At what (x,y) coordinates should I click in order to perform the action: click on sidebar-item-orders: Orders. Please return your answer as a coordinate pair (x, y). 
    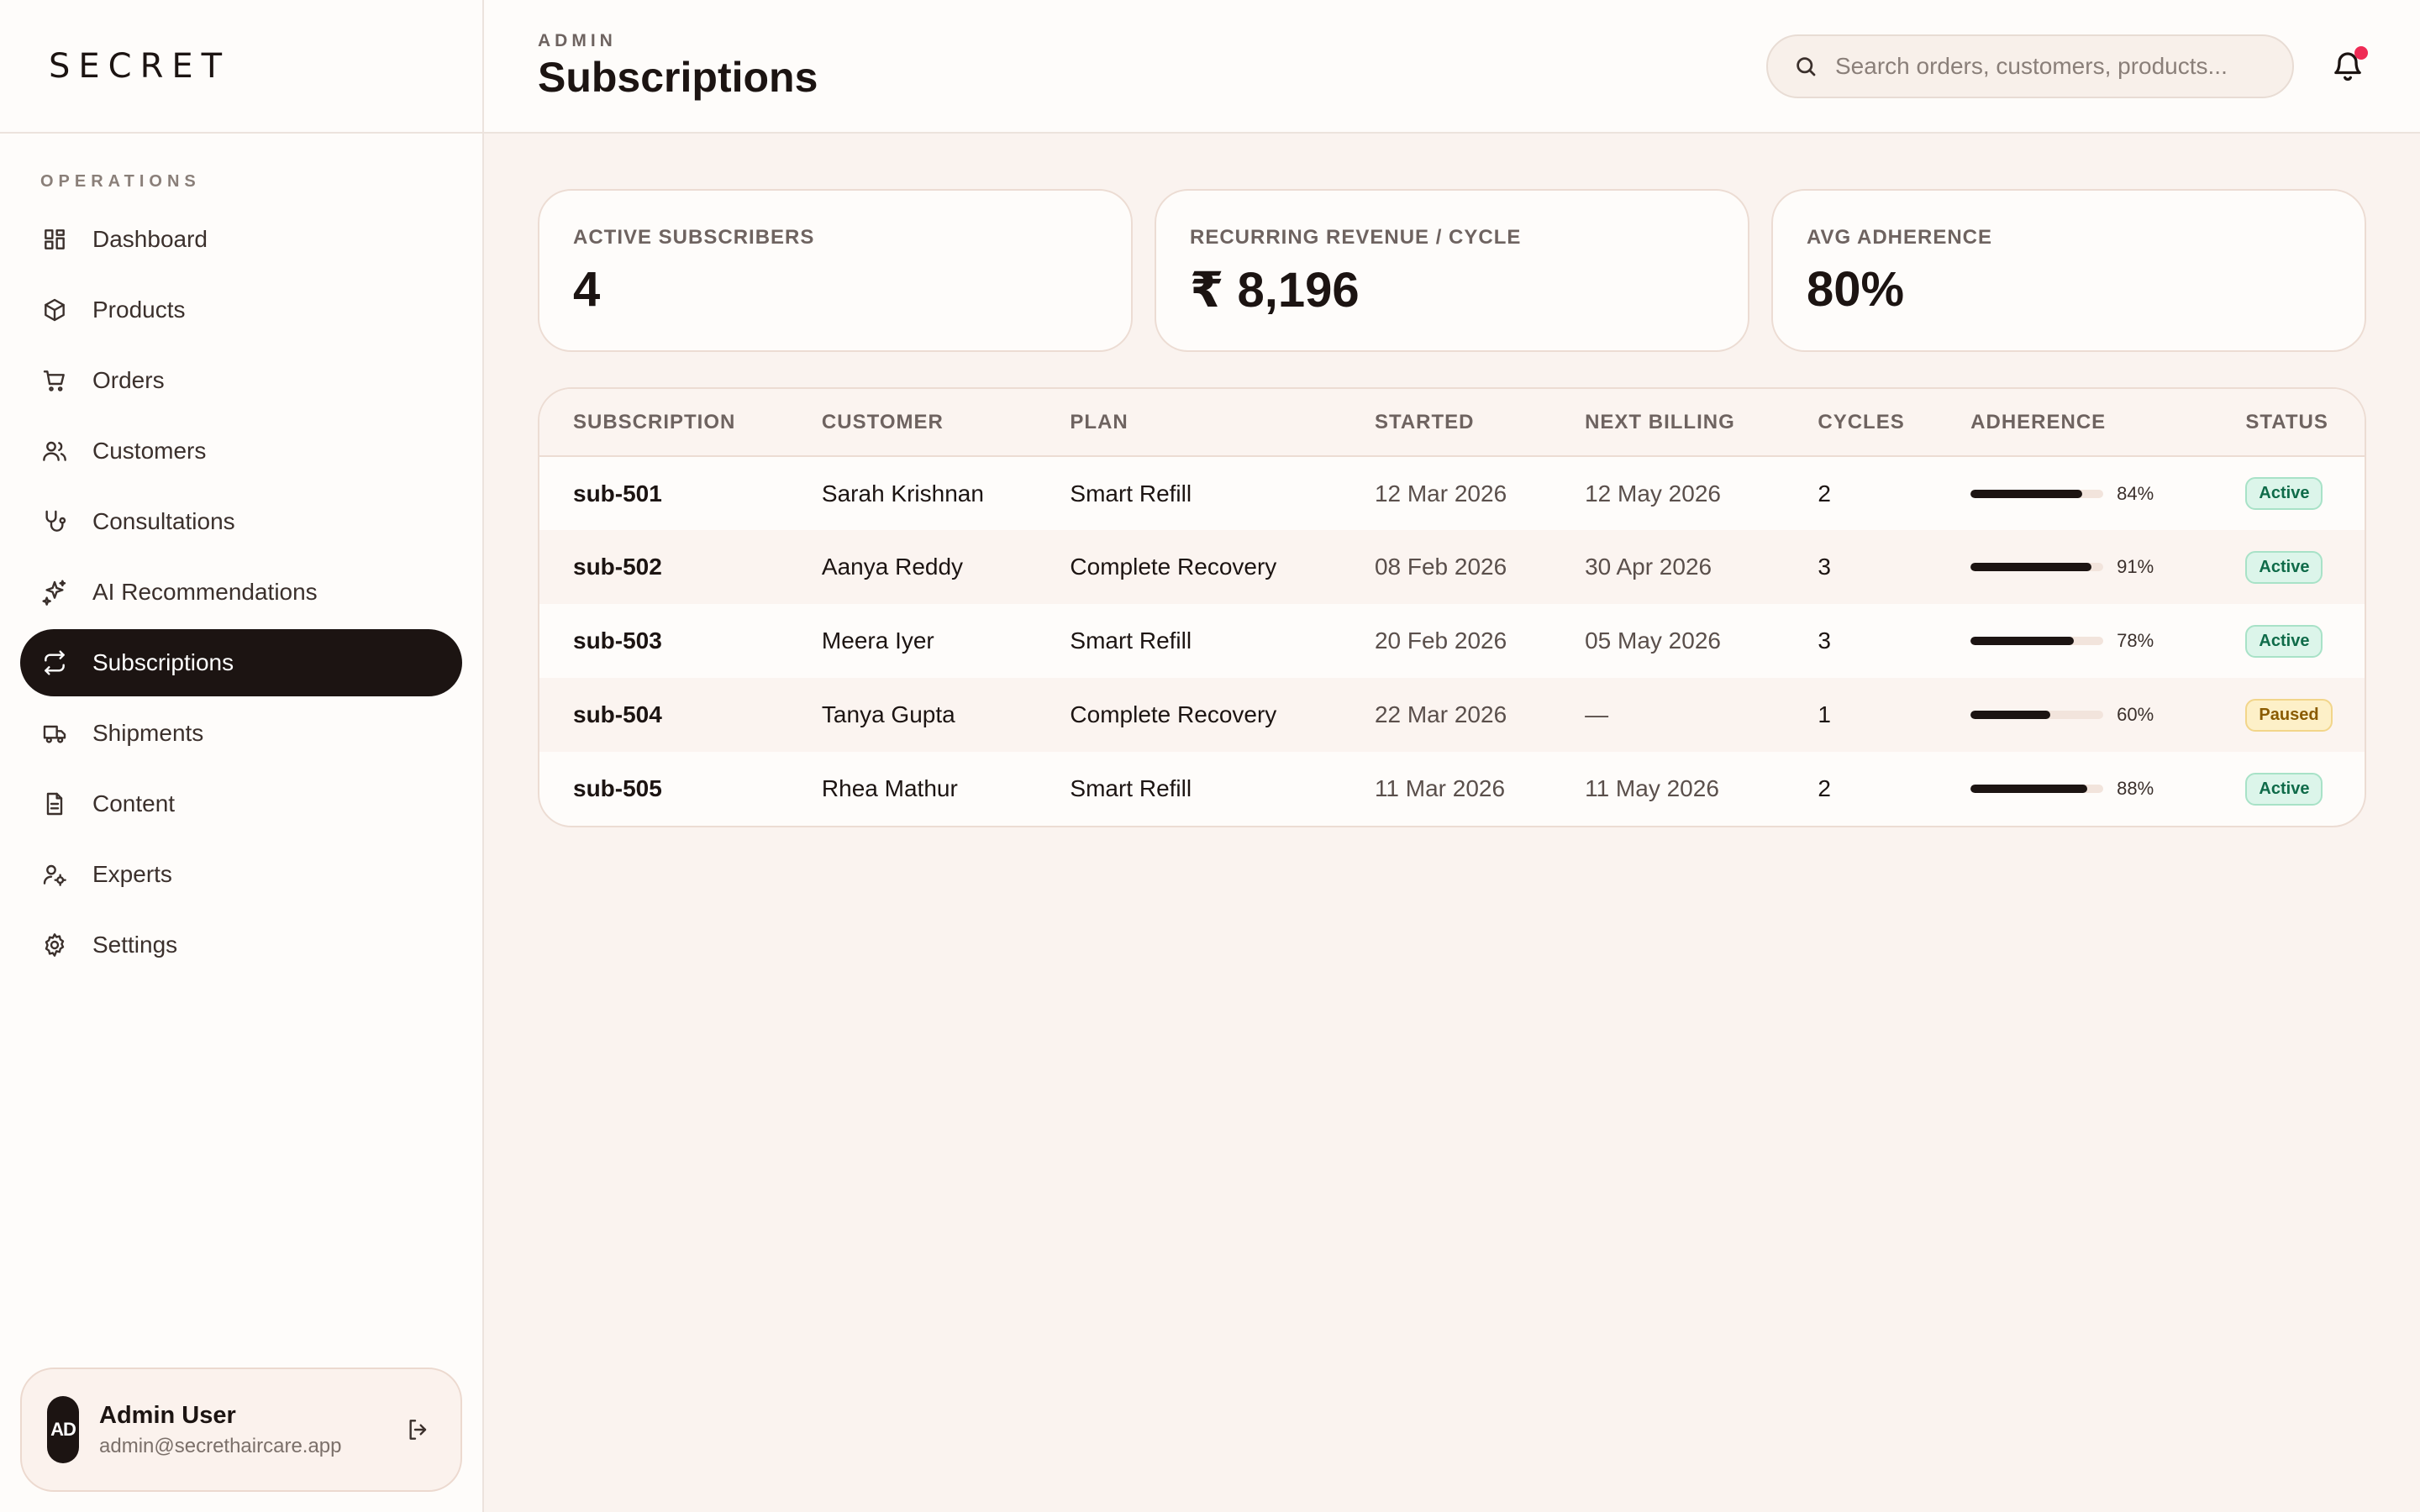
    Looking at the image, I should click on (241, 380).